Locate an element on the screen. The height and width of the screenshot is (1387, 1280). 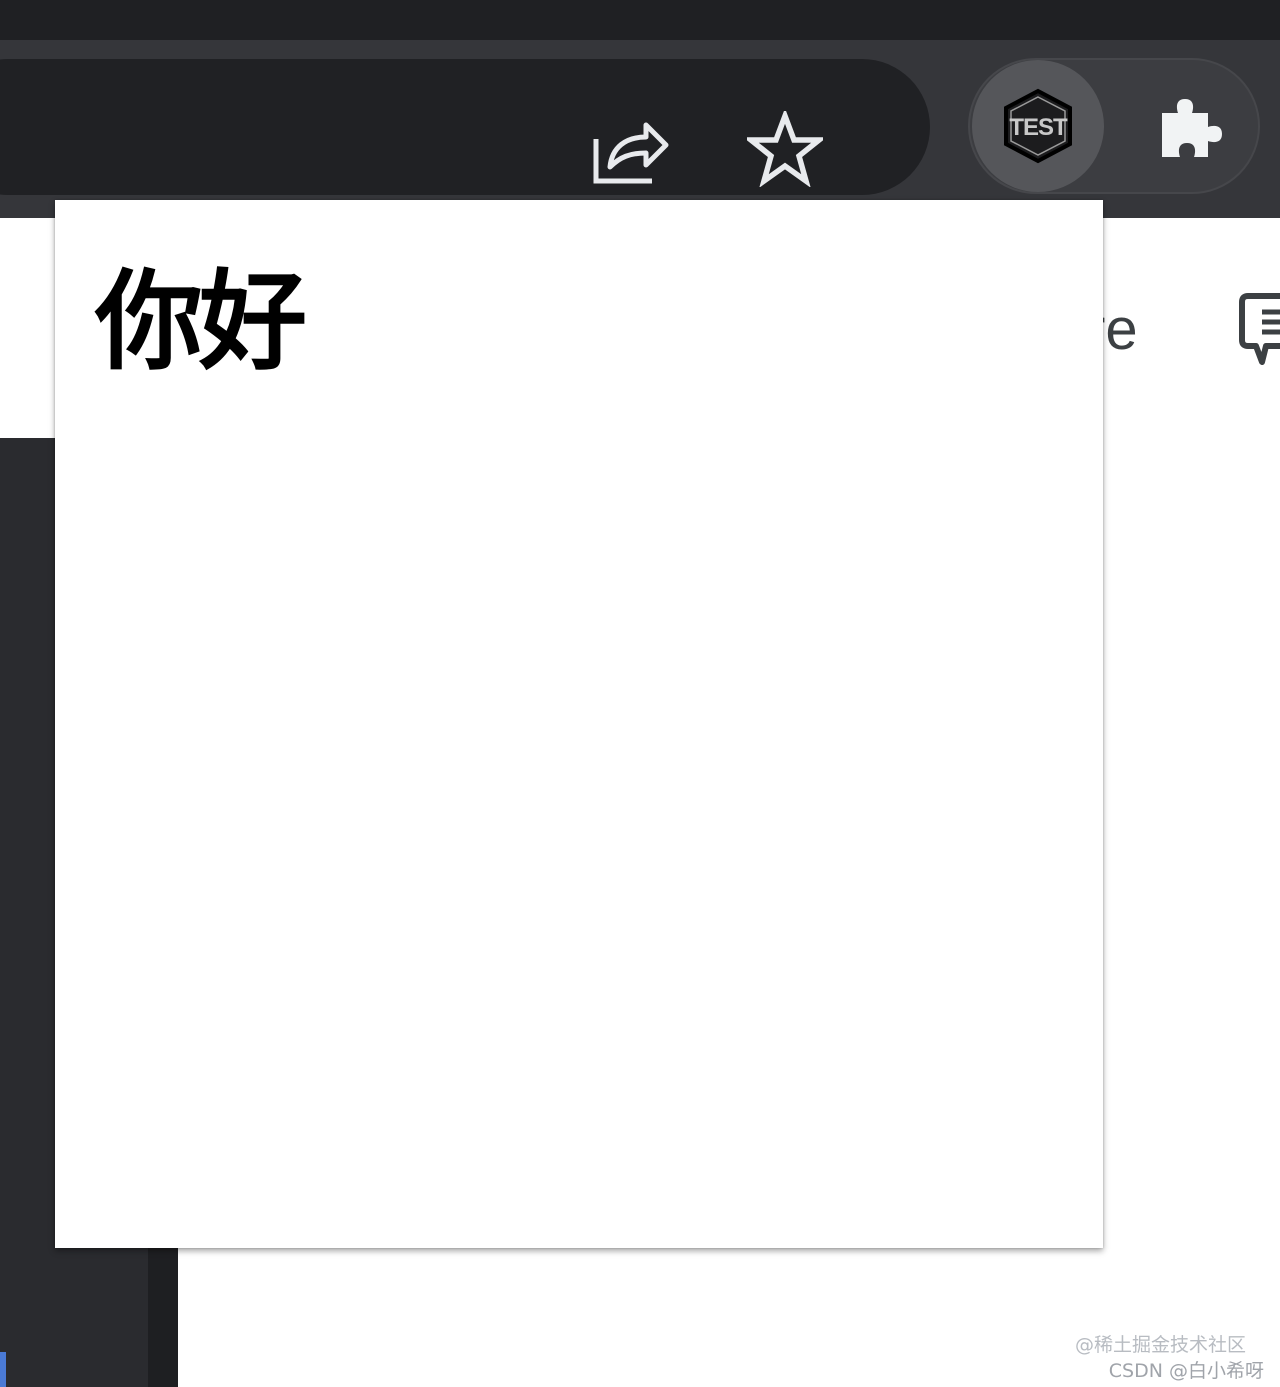
browser-toolbar: TEST is located at coordinates (640, 129).